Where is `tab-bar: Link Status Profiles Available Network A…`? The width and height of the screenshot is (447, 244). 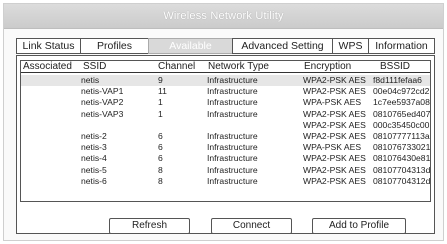
tab-bar: Link Status Profiles Available Network A… is located at coordinates (225, 52).